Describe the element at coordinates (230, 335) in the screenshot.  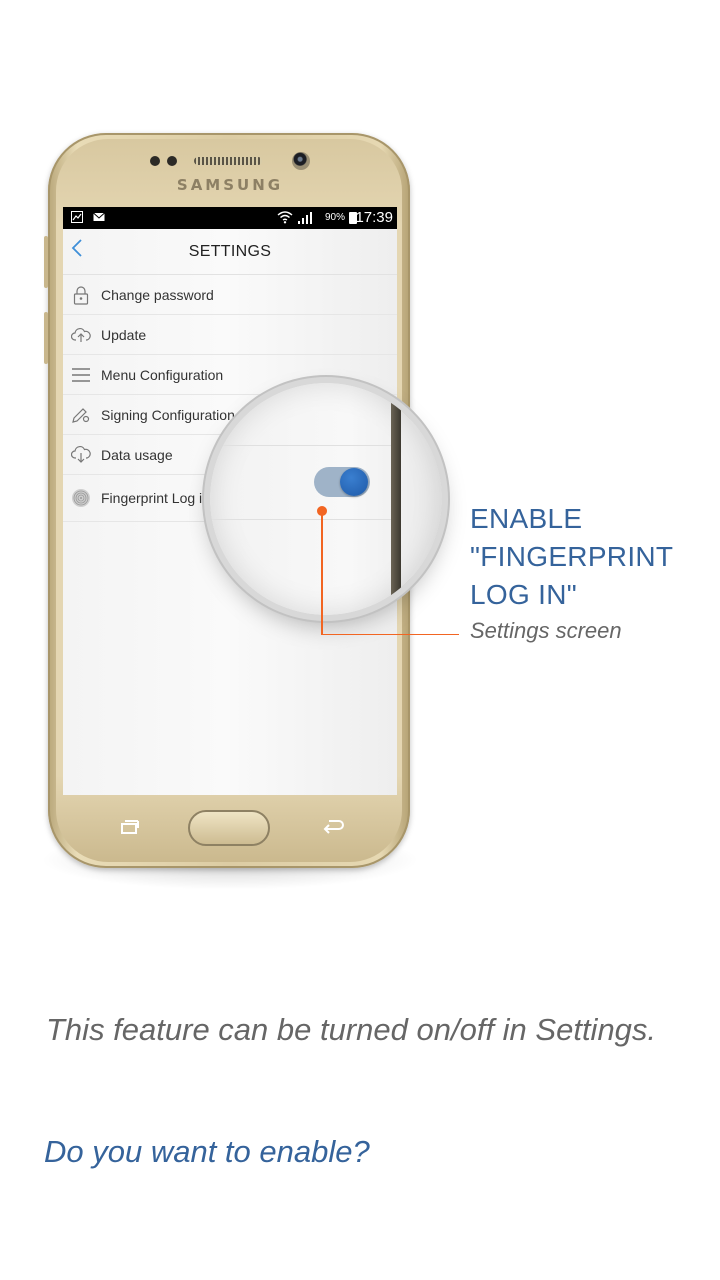
I see `settings-item-update: Update` at that location.